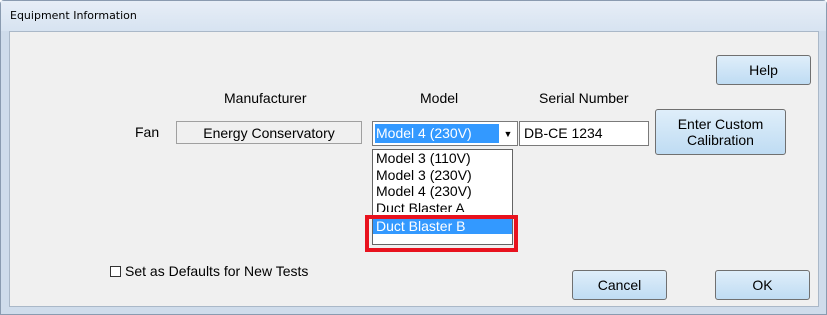 The width and height of the screenshot is (827, 315). Describe the element at coordinates (441, 233) in the screenshot. I see `annotation-highlight` at that location.